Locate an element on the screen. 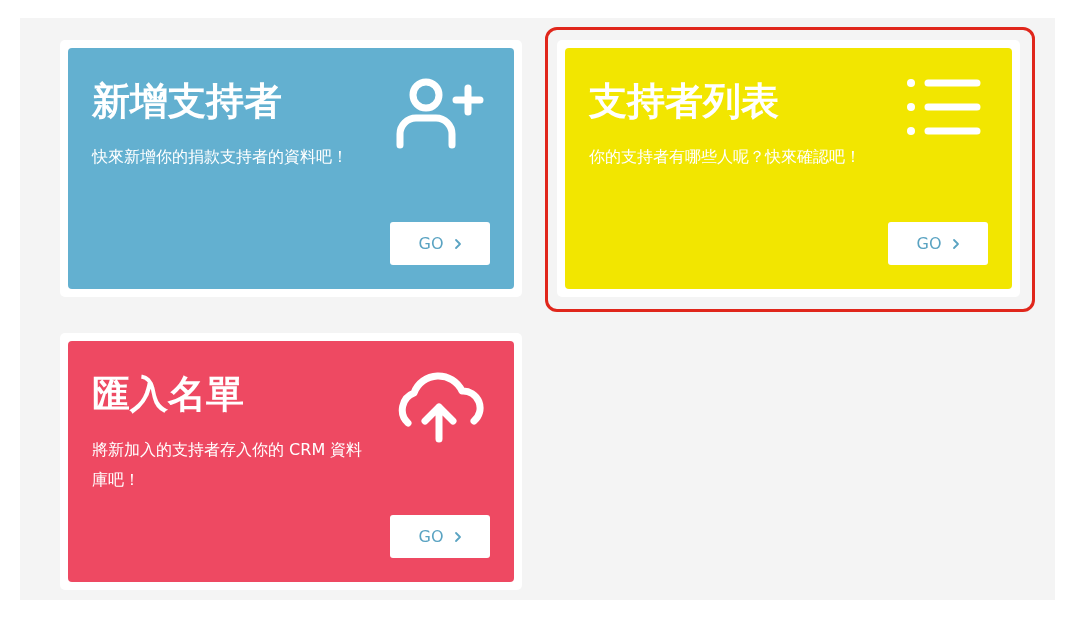  card-title: 支持者列表 is located at coordinates (684, 101).